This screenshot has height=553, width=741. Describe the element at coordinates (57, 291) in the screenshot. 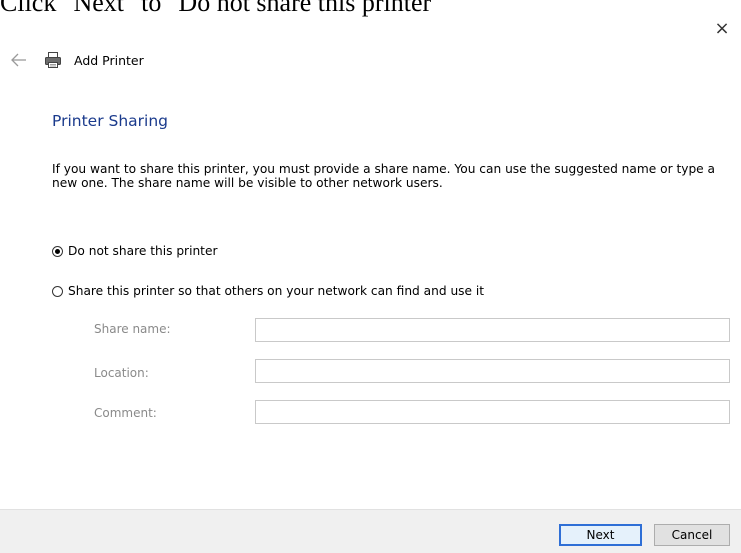

I see `radio-button` at that location.